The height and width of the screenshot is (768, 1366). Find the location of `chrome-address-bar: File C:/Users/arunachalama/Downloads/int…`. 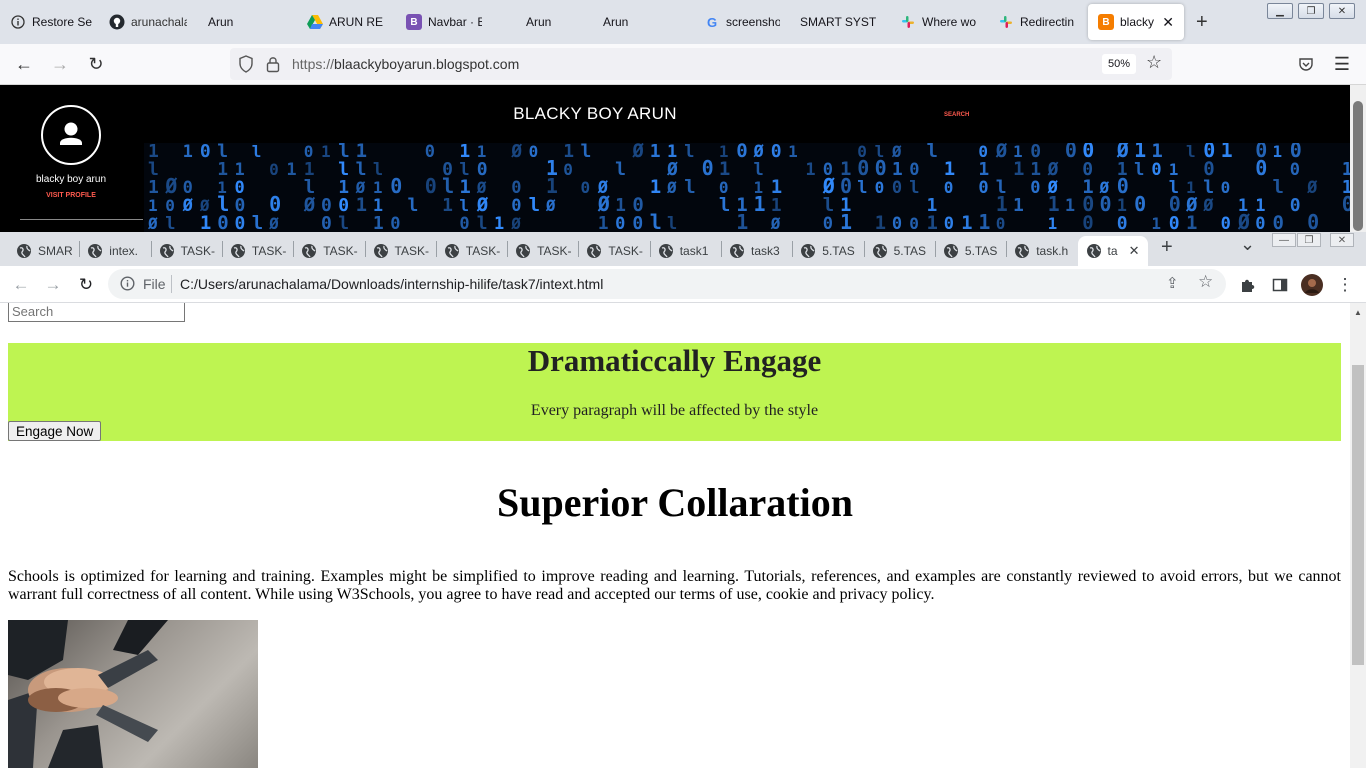

chrome-address-bar: File C:/Users/arunachalama/Downloads/int… is located at coordinates (667, 284).